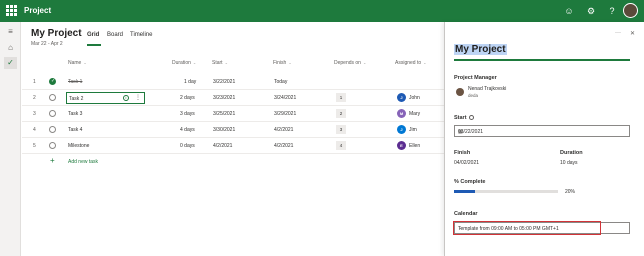 This screenshot has width=644, height=256. Describe the element at coordinates (126, 98) in the screenshot. I see `info-icon: i` at that location.